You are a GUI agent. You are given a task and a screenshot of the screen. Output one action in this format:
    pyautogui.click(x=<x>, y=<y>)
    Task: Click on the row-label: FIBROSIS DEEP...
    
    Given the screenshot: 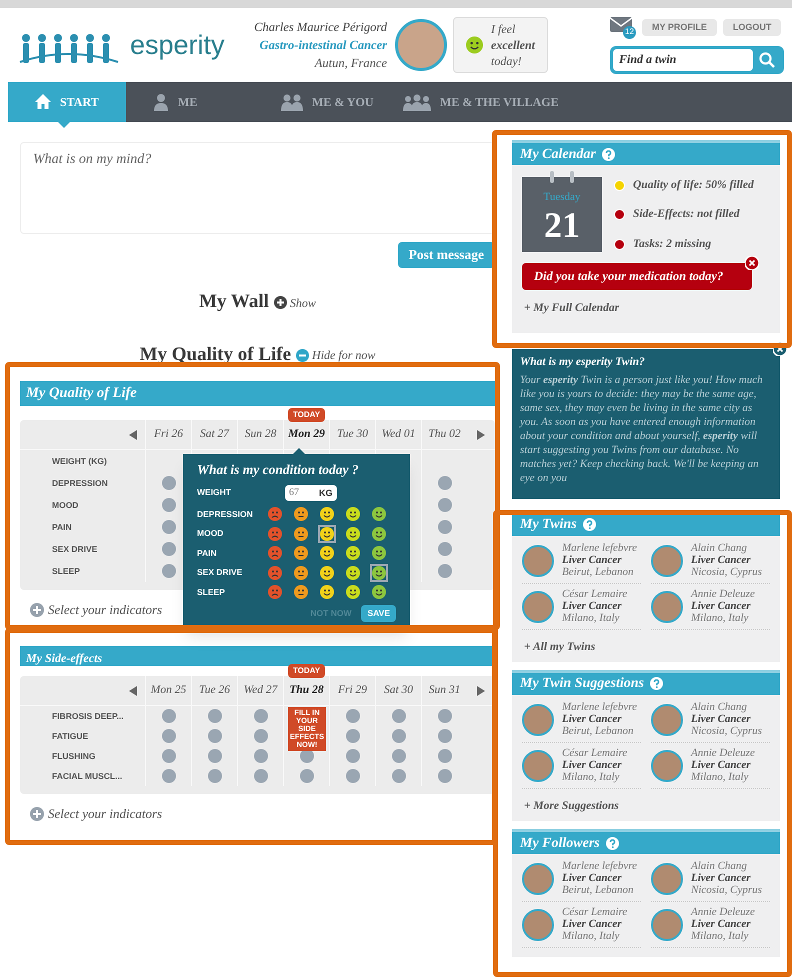 What is the action you would take?
    pyautogui.click(x=88, y=716)
    